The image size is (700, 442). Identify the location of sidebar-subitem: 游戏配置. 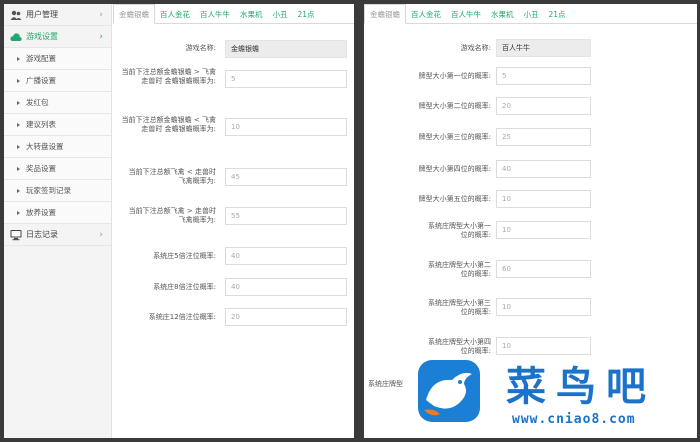
(57, 59).